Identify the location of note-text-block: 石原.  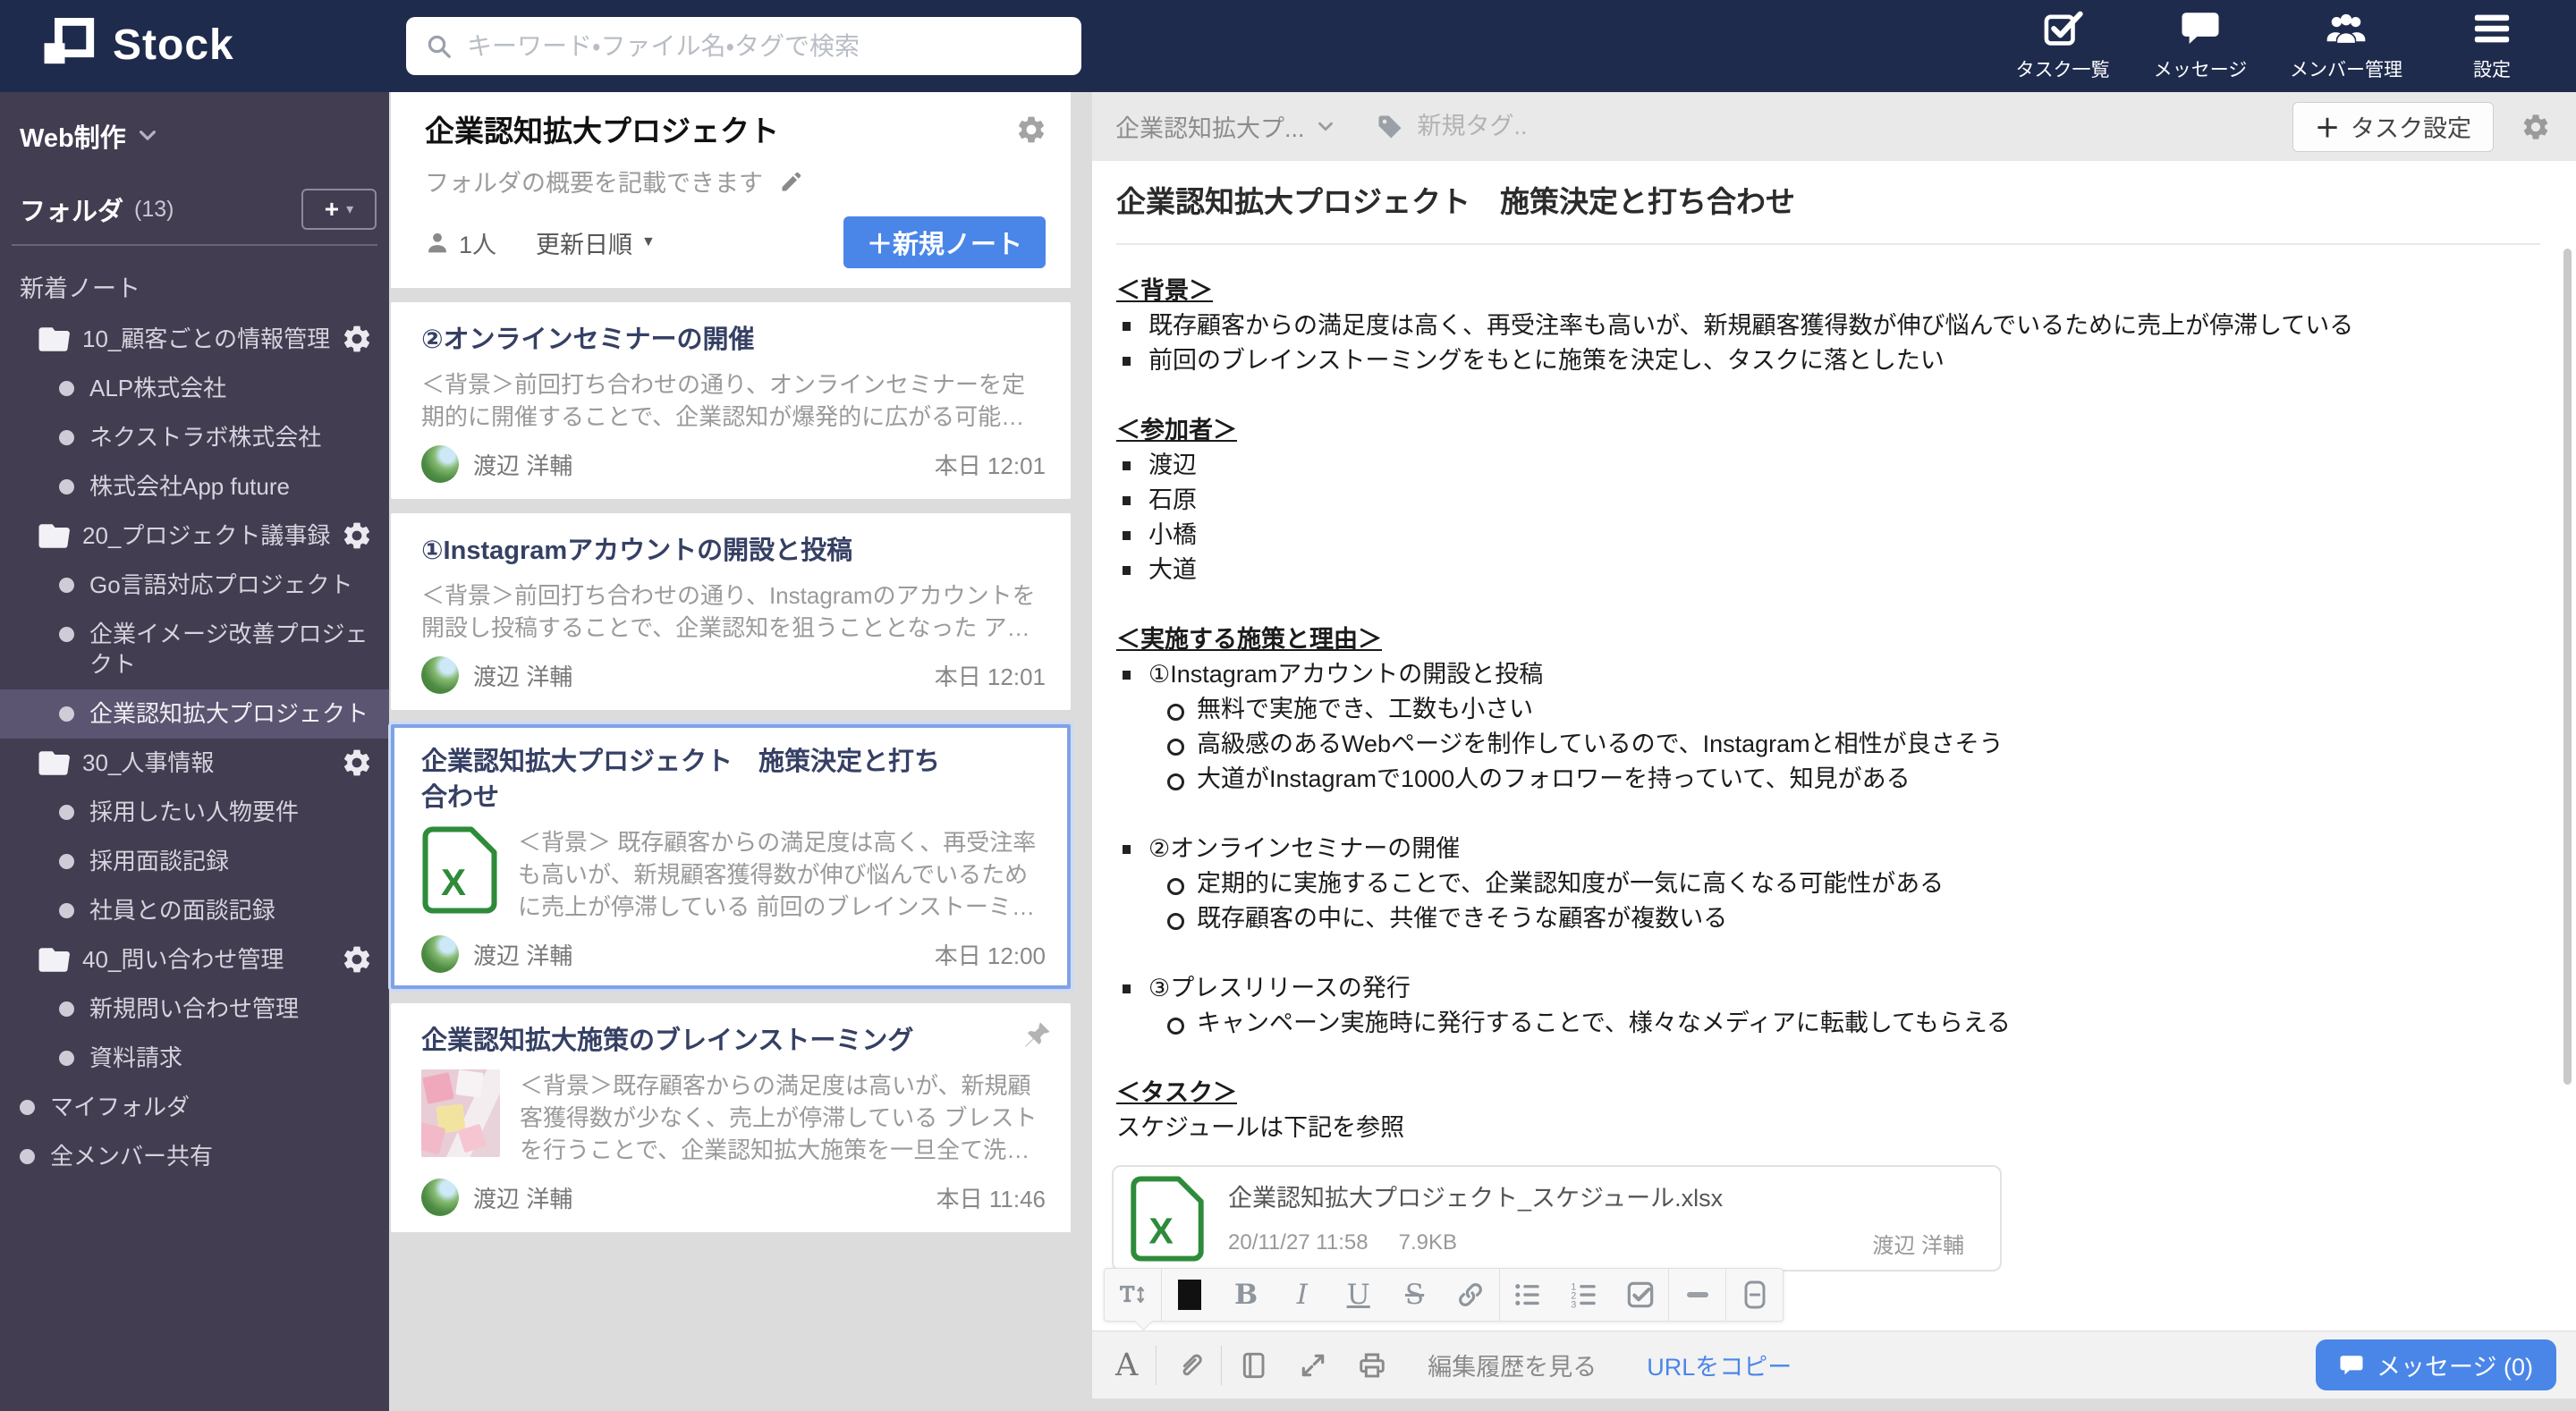
(1828, 500).